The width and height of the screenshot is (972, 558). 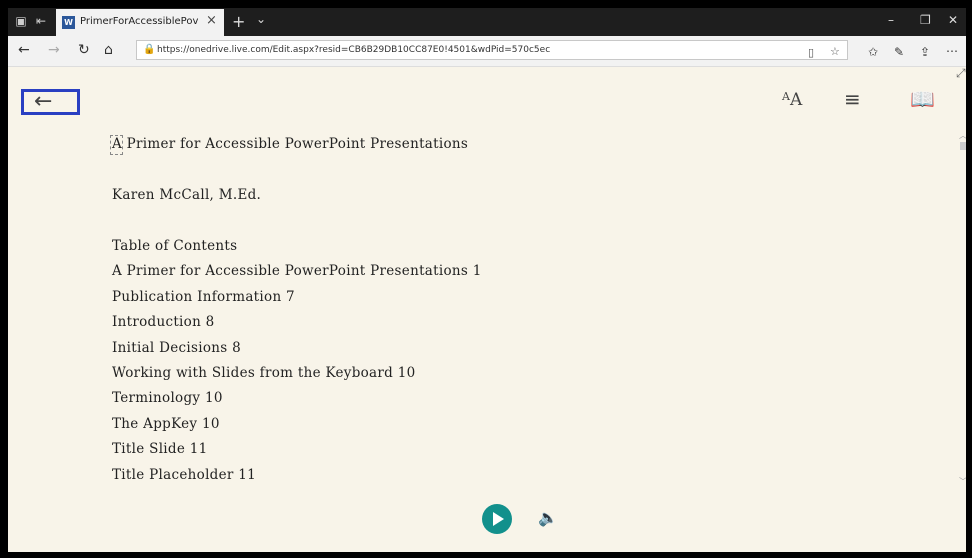 What do you see at coordinates (835, 51) in the screenshot?
I see `favorite-star-icon: ☆` at bounding box center [835, 51].